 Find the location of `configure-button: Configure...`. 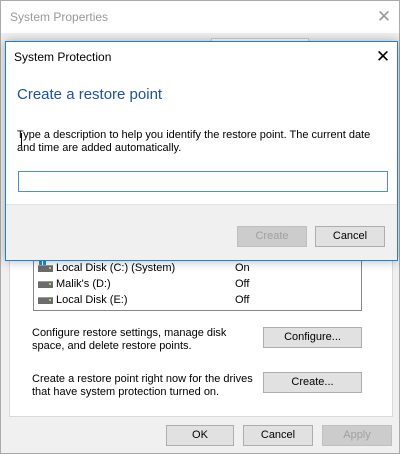

configure-button: Configure... is located at coordinates (312, 337).